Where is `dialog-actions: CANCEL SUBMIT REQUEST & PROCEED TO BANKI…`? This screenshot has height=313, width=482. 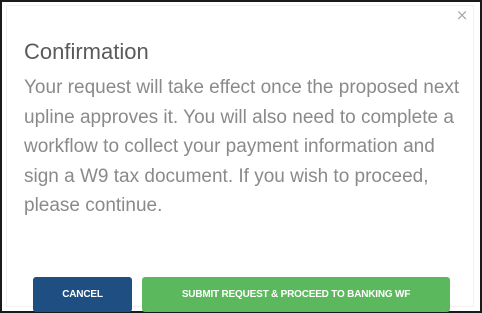
dialog-actions: CANCEL SUBMIT REQUEST & PROCEED TO BANKI… is located at coordinates (241, 294).